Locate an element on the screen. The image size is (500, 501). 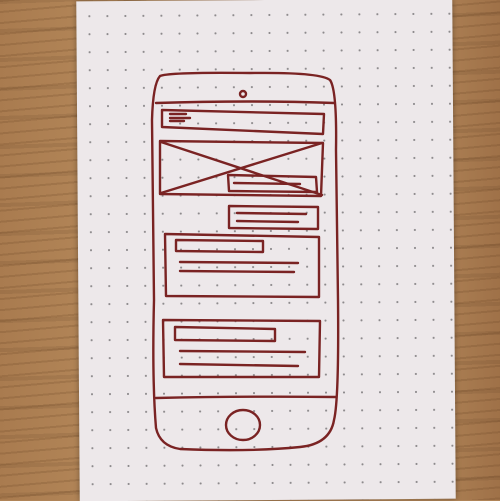
image-placeholder-cross is located at coordinates (241, 168).